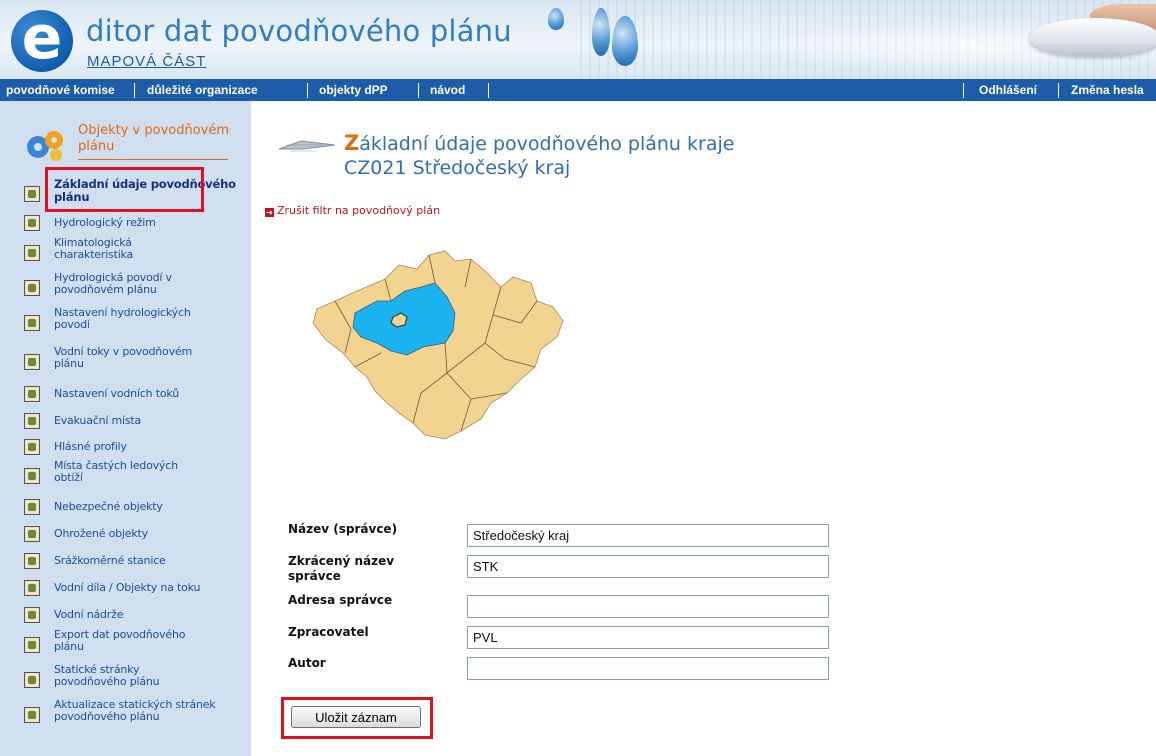 The image size is (1156, 756). What do you see at coordinates (438, 345) in the screenshot?
I see `map-czech-republic` at bounding box center [438, 345].